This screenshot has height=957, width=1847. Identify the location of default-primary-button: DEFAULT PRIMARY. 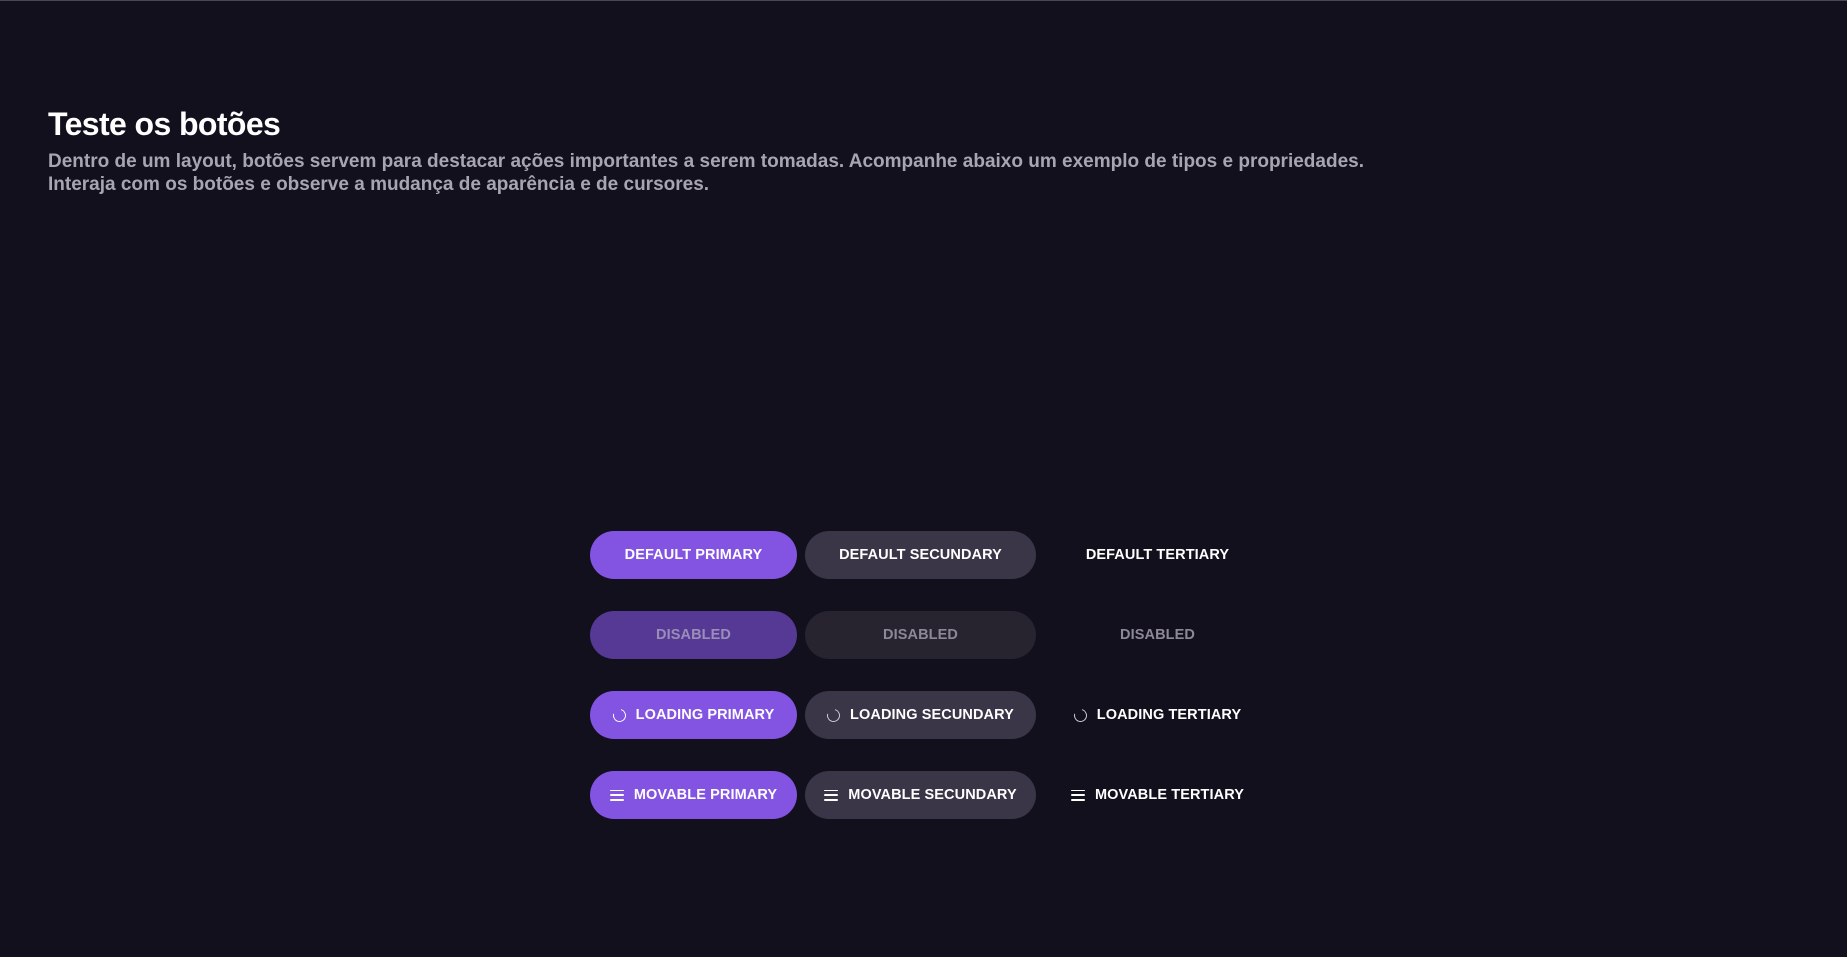
(693, 555).